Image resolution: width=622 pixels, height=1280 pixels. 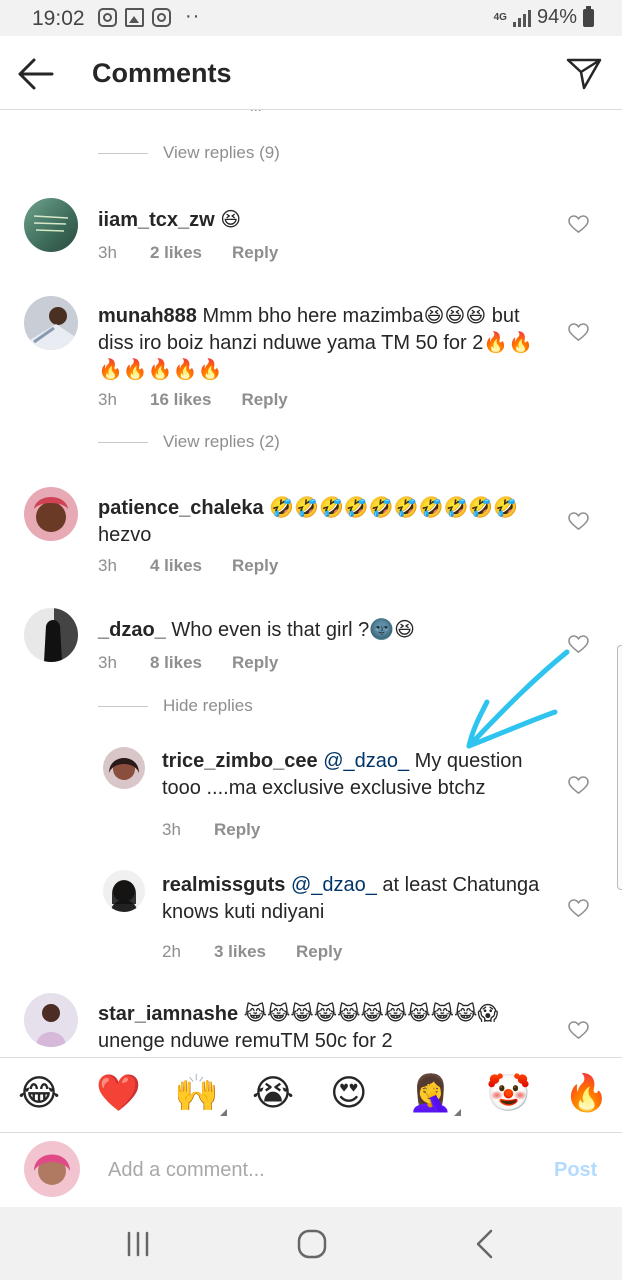 What do you see at coordinates (181, 508) in the screenshot?
I see `comment-username: patience_chaleka` at bounding box center [181, 508].